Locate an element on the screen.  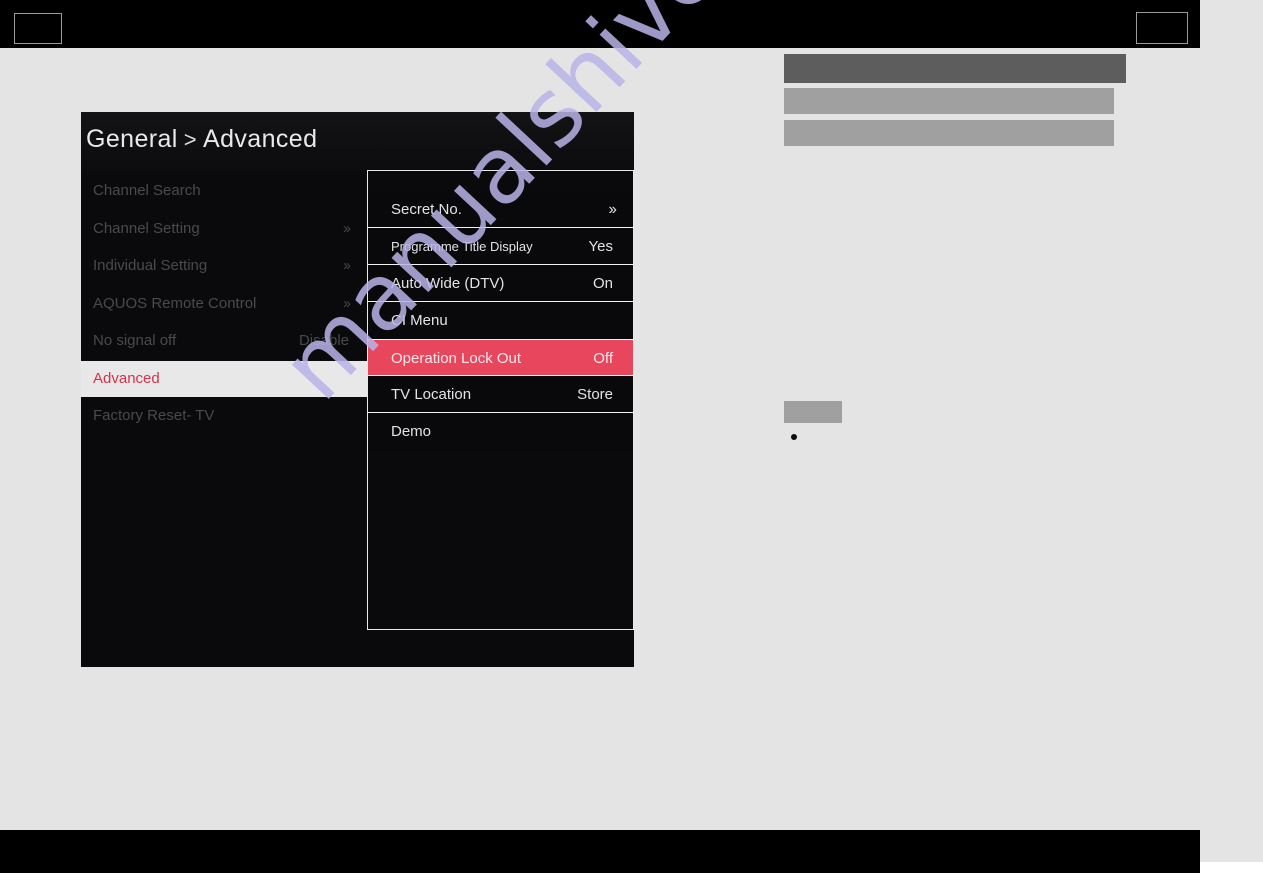
submenu-item-programme-title-display: Programme Title Display Yes is located at coordinates (500, 246).